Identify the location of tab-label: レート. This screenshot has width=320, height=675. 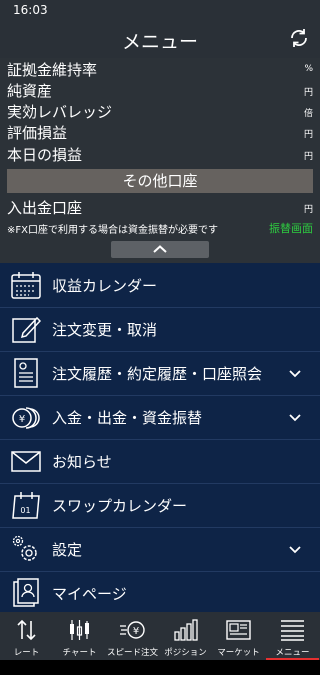
(26, 653).